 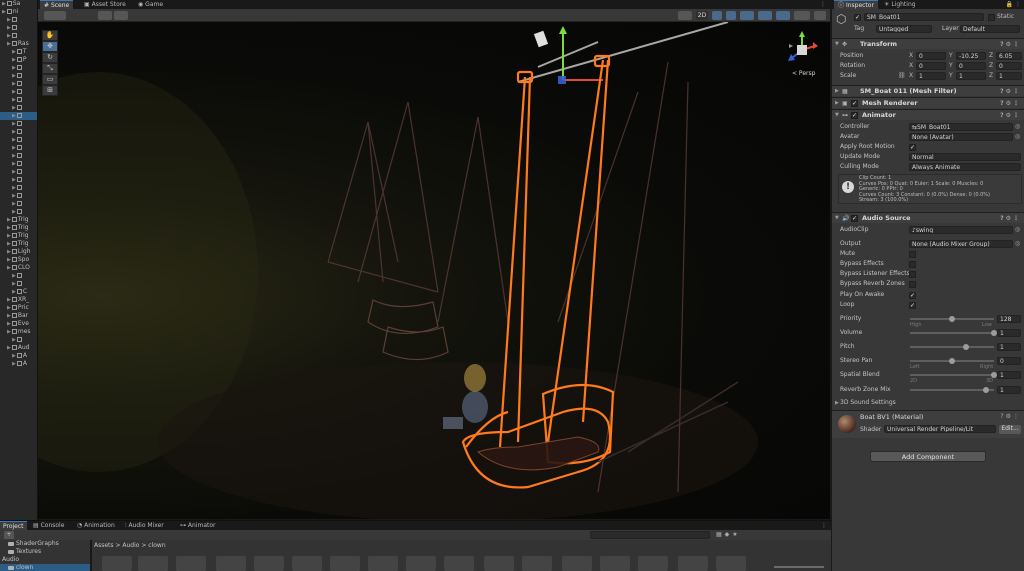 What do you see at coordinates (986, 390) in the screenshot?
I see `reverb-zone-mix-slider-knob` at bounding box center [986, 390].